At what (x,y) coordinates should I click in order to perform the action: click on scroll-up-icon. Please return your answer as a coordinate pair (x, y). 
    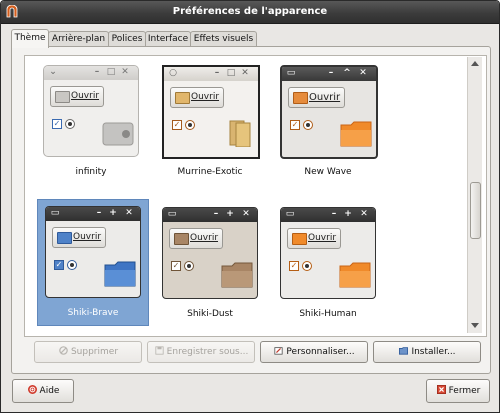
    Looking at the image, I should click on (475, 63).